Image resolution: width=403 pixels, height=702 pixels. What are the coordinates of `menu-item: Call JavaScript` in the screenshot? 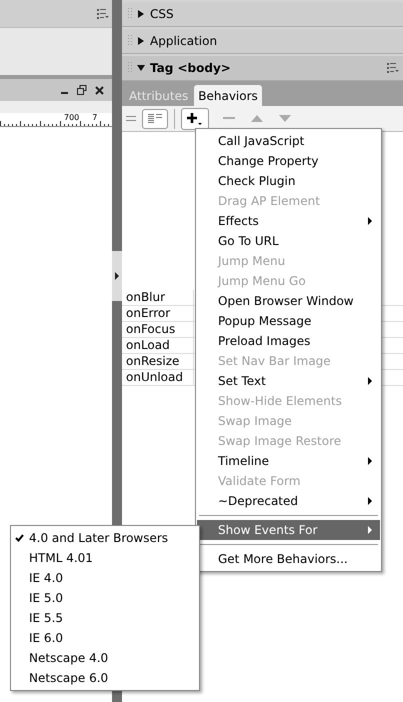 It's located at (288, 141).